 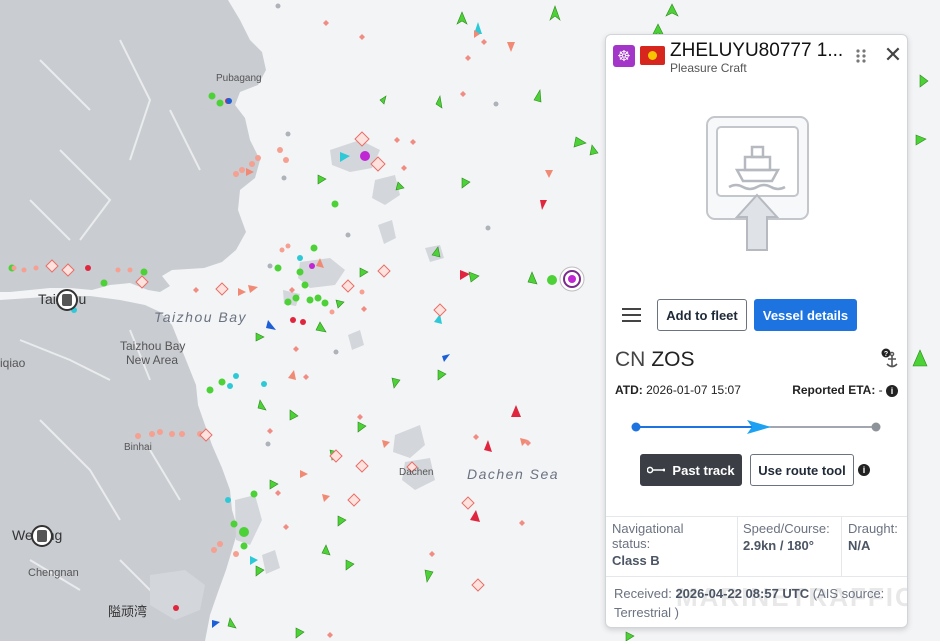 I want to click on place-label-taizhou-bay: Taizhou Bay, so click(x=201, y=317).